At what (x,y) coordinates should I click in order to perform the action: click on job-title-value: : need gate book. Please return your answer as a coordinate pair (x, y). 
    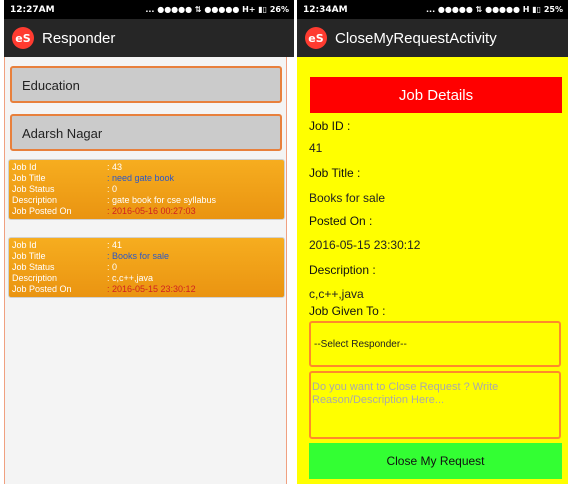
    Looking at the image, I should click on (141, 178).